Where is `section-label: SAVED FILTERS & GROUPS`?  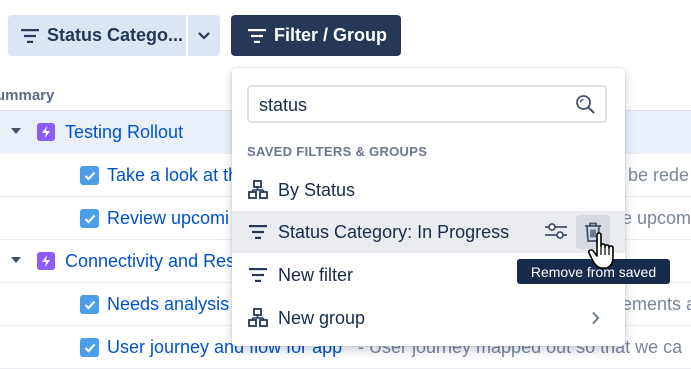 section-label: SAVED FILTERS & GROUPS is located at coordinates (337, 151).